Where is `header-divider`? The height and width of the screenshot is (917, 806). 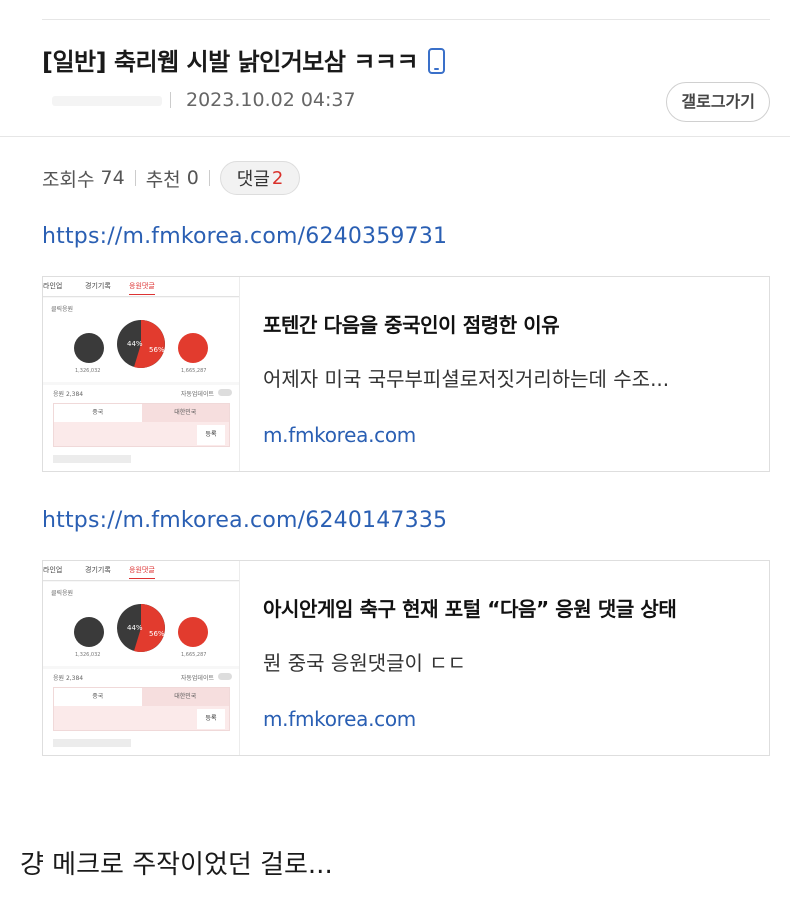 header-divider is located at coordinates (395, 136).